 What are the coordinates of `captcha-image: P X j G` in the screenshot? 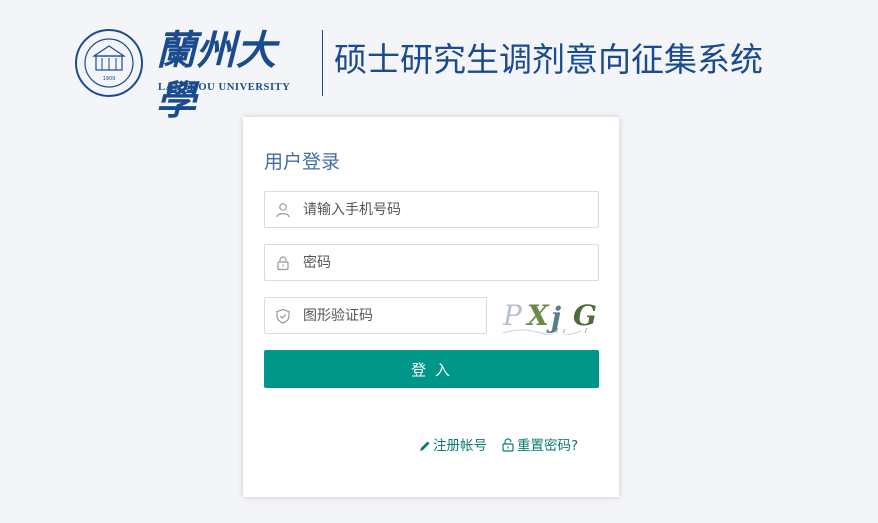 It's located at (550, 315).